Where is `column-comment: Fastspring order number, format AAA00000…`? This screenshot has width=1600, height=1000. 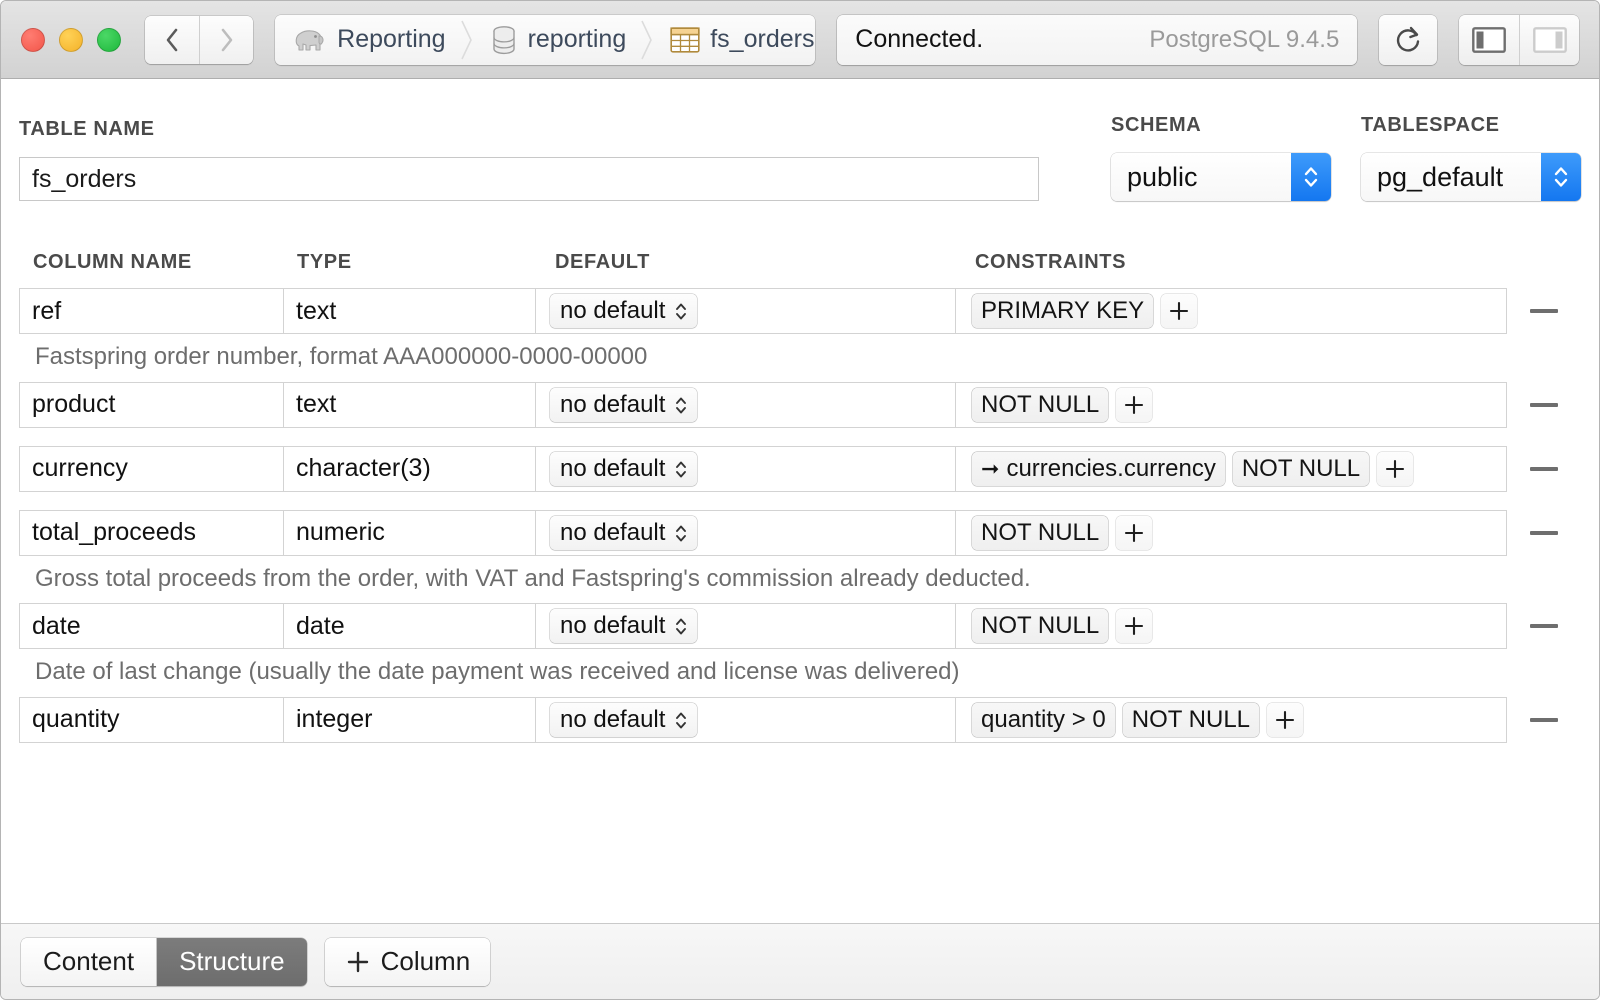
column-comment: Fastspring order number, format AAA00000… is located at coordinates (800, 352).